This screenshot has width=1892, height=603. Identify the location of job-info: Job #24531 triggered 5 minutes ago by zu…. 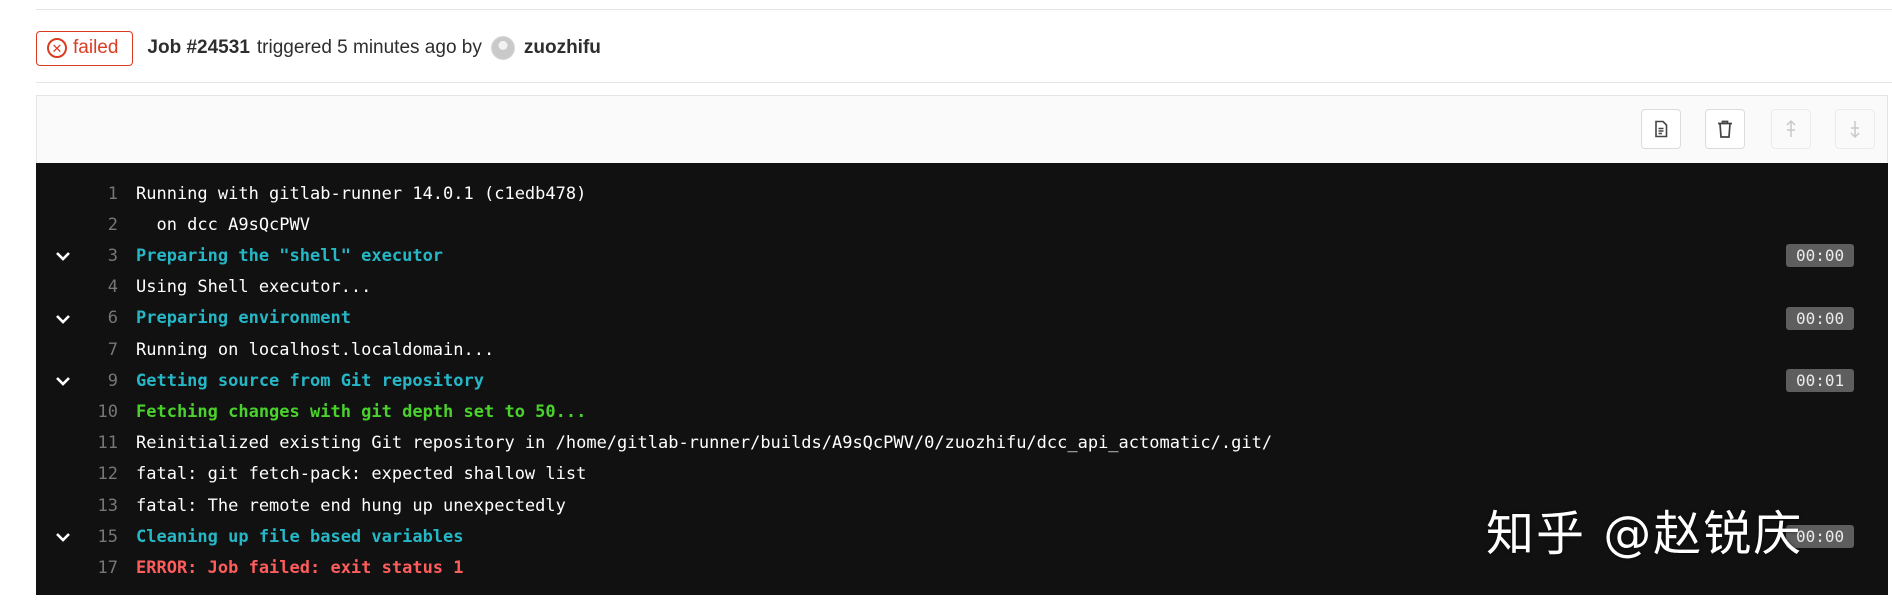
(374, 48).